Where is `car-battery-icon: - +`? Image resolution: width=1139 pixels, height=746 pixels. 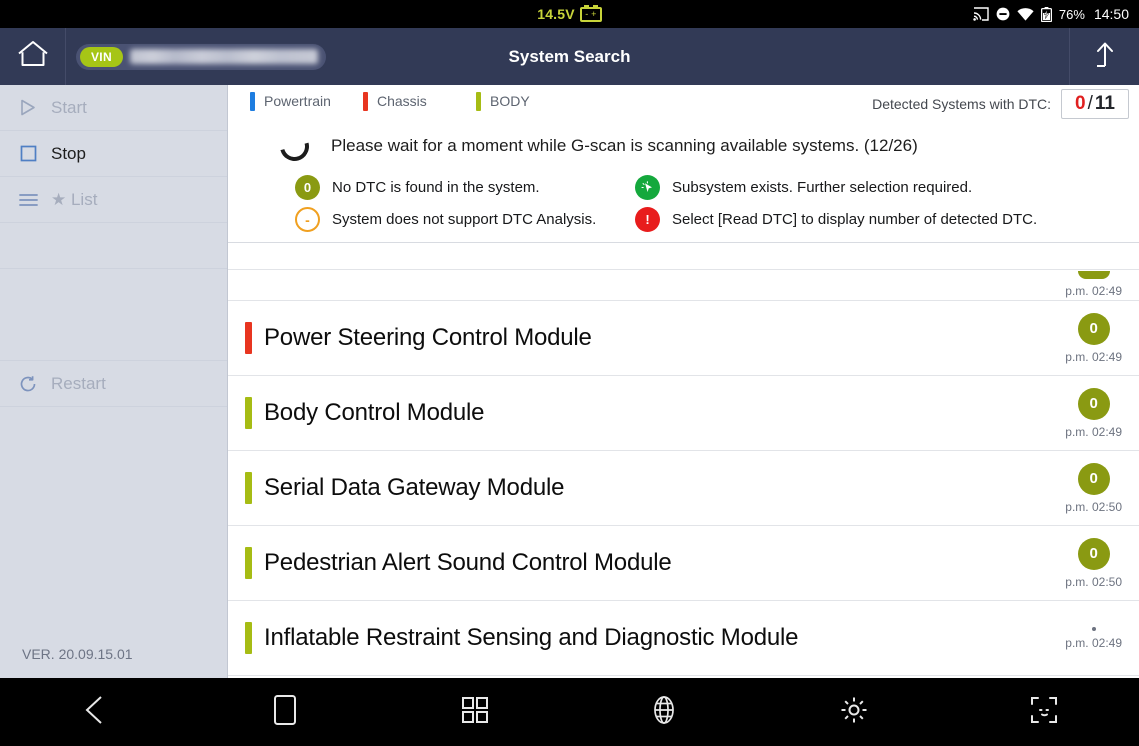
car-battery-icon: - + is located at coordinates (590, 13).